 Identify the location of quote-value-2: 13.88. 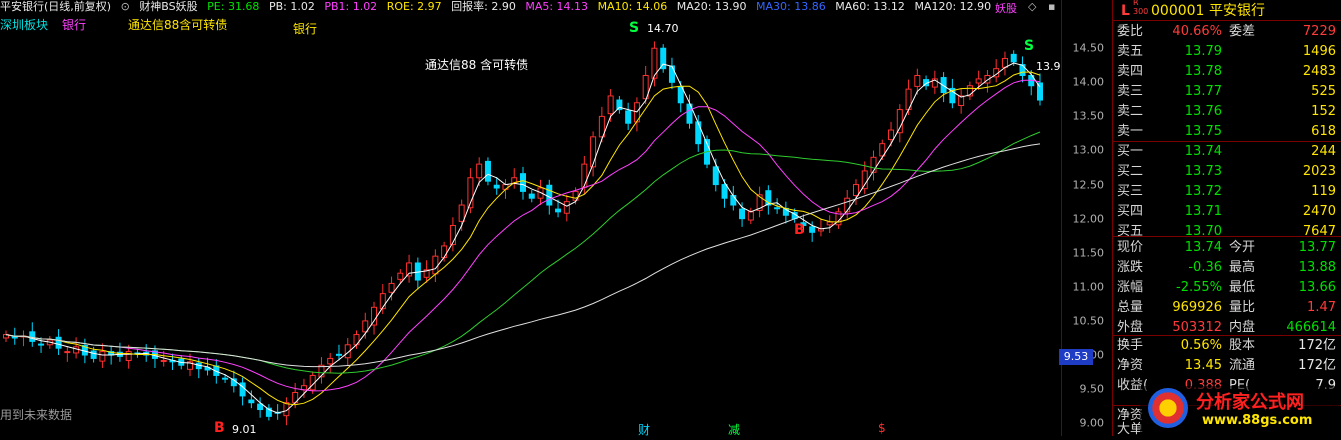
(1317, 267).